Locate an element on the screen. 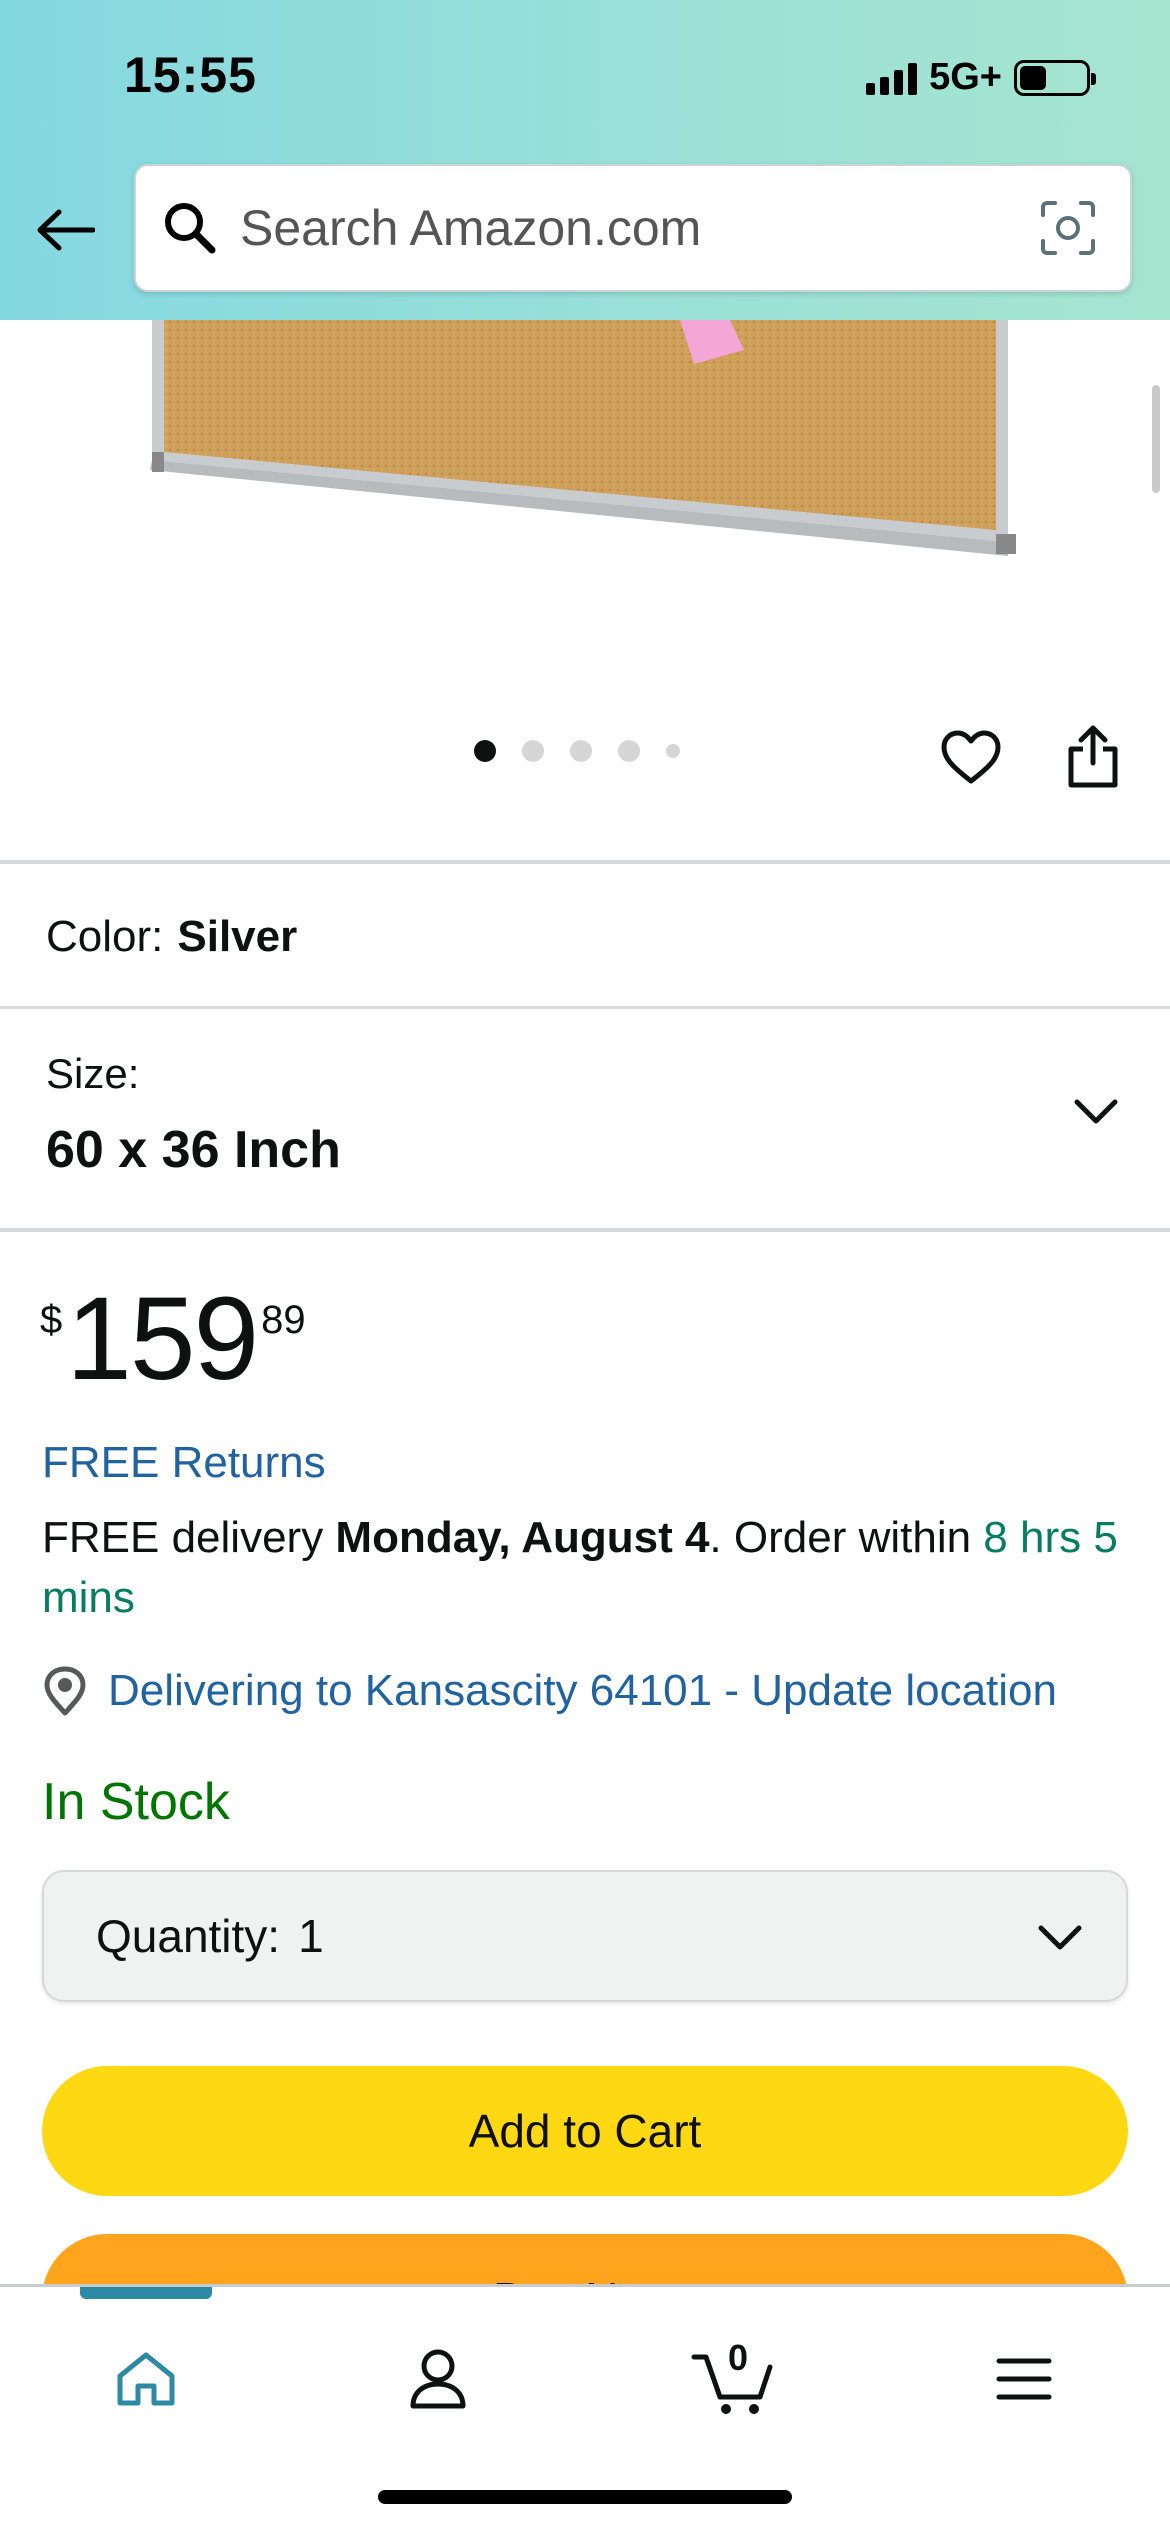 This screenshot has width=1170, height=2532. home-icon is located at coordinates (146, 2379).